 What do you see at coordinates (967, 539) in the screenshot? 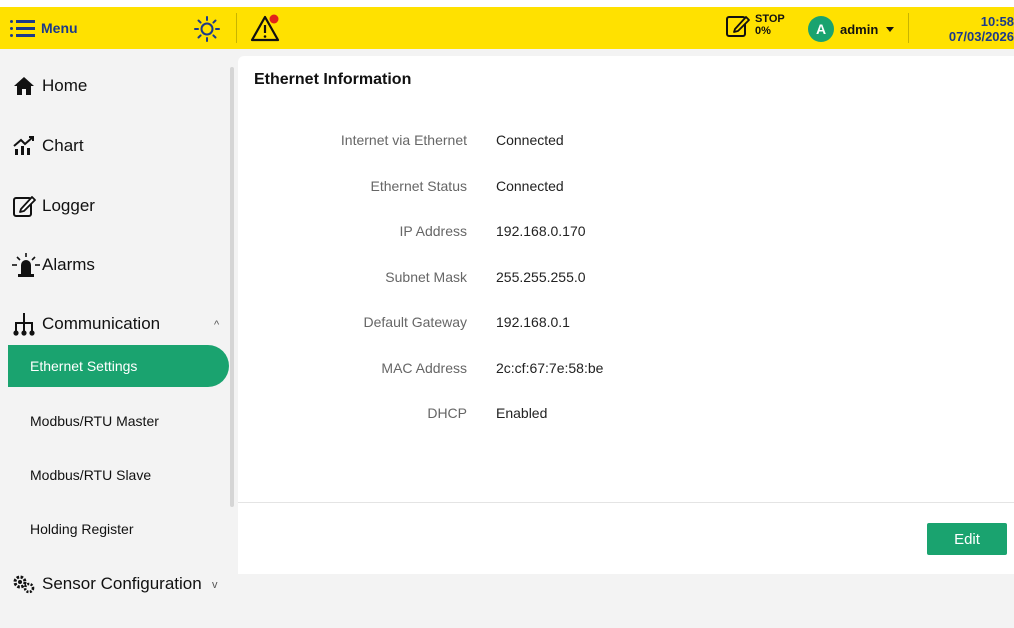
I see `edit-button: Edit` at bounding box center [967, 539].